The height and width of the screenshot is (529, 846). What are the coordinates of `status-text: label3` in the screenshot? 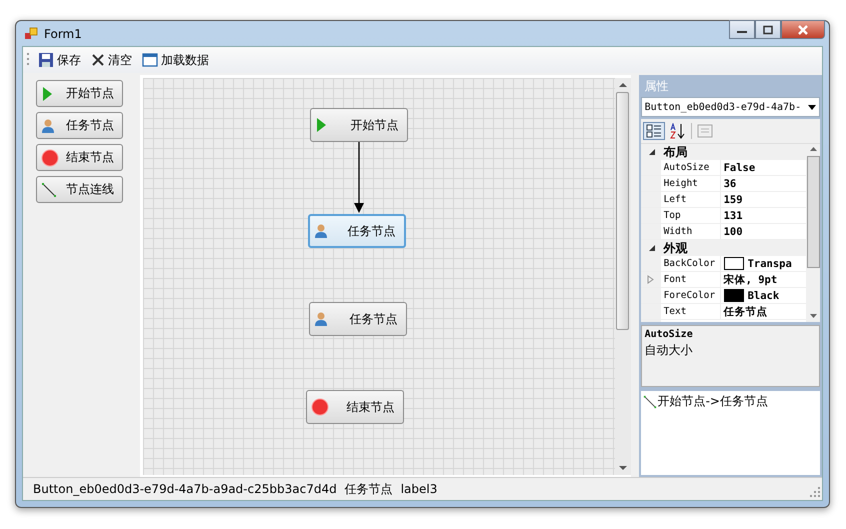 It's located at (419, 489).